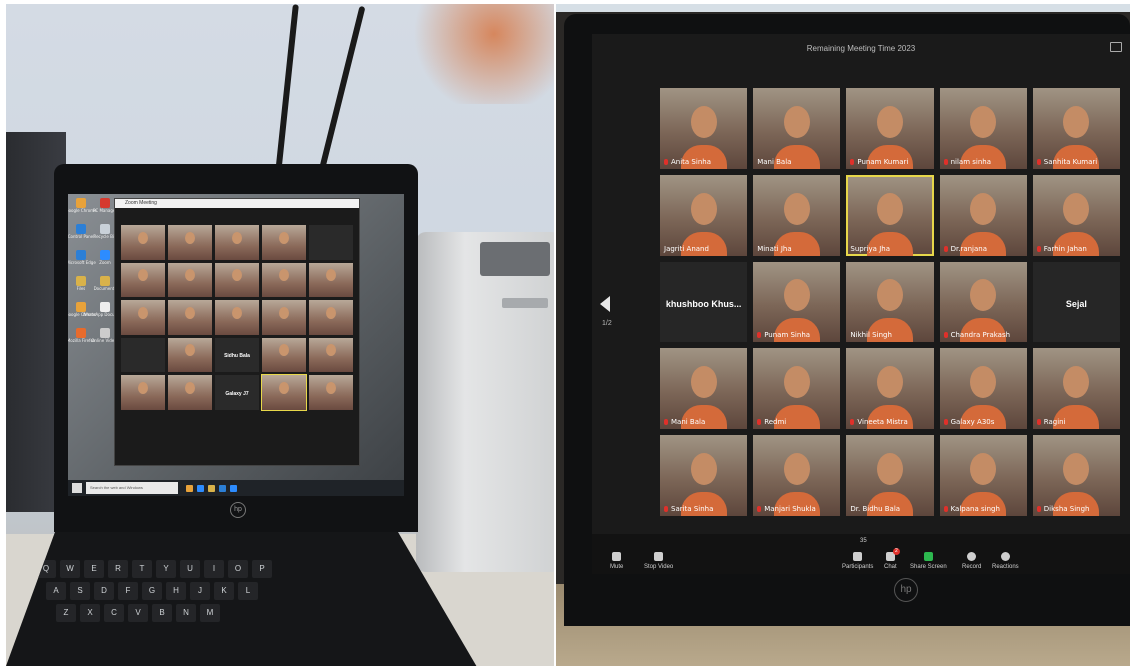 This screenshot has height=666, width=1130. What do you see at coordinates (1066, 162) in the screenshot?
I see `participant-name-label: Sanhita Kumari` at bounding box center [1066, 162].